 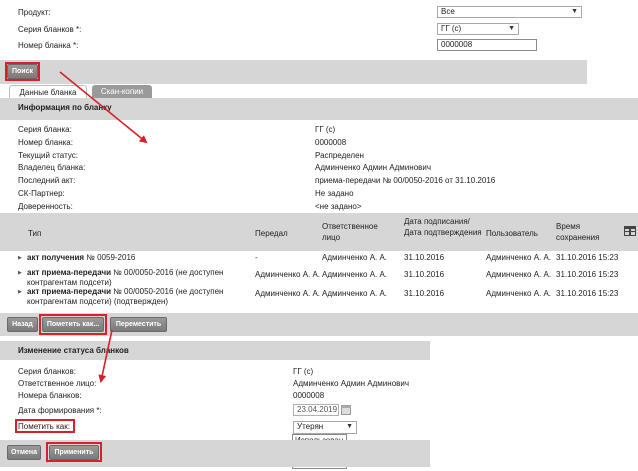 I want to click on annotation-arrows, so click(x=103, y=227).